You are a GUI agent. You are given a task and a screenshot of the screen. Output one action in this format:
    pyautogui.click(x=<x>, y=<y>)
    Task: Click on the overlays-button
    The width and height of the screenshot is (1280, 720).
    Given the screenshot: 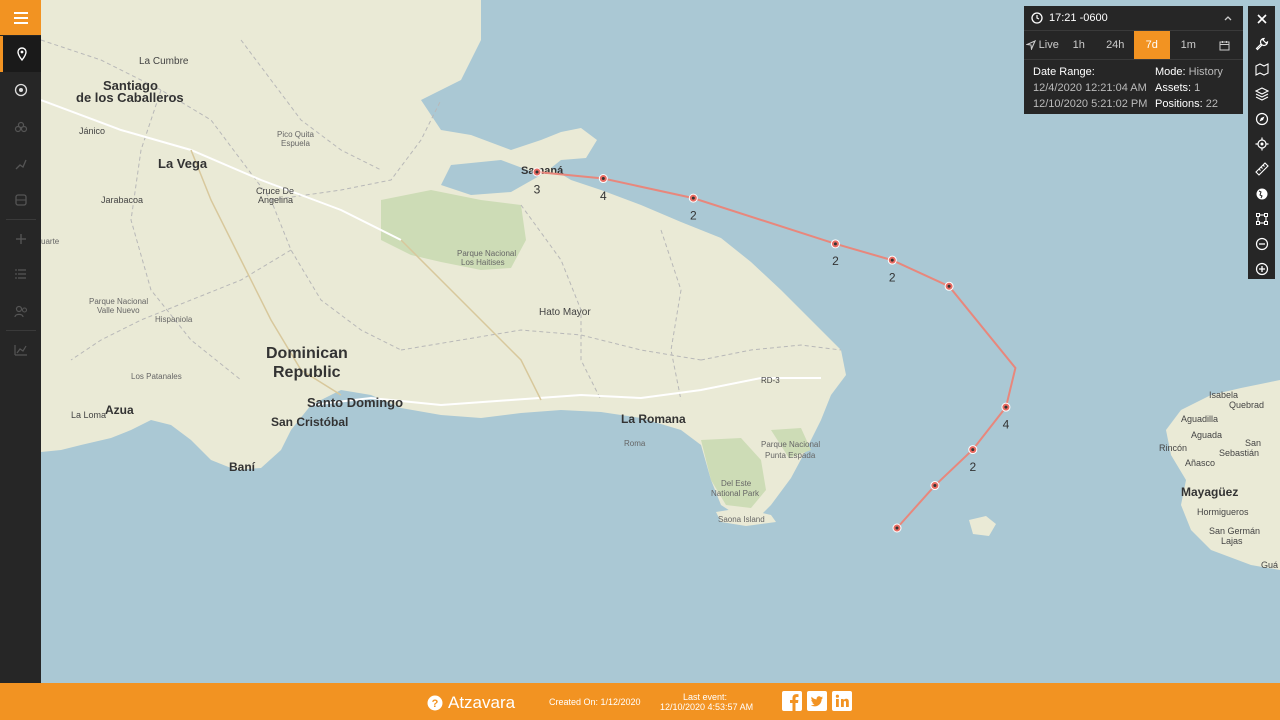 What is the action you would take?
    pyautogui.click(x=1261, y=93)
    